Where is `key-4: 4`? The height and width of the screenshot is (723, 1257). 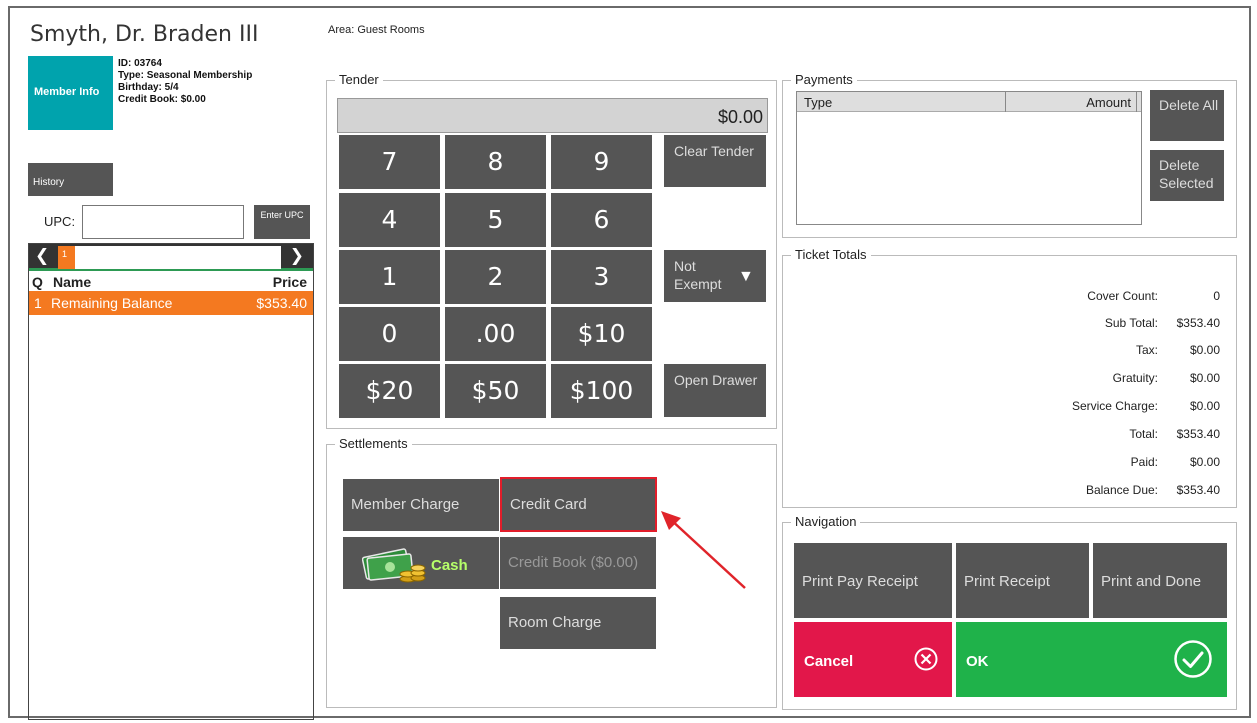 key-4: 4 is located at coordinates (389, 220).